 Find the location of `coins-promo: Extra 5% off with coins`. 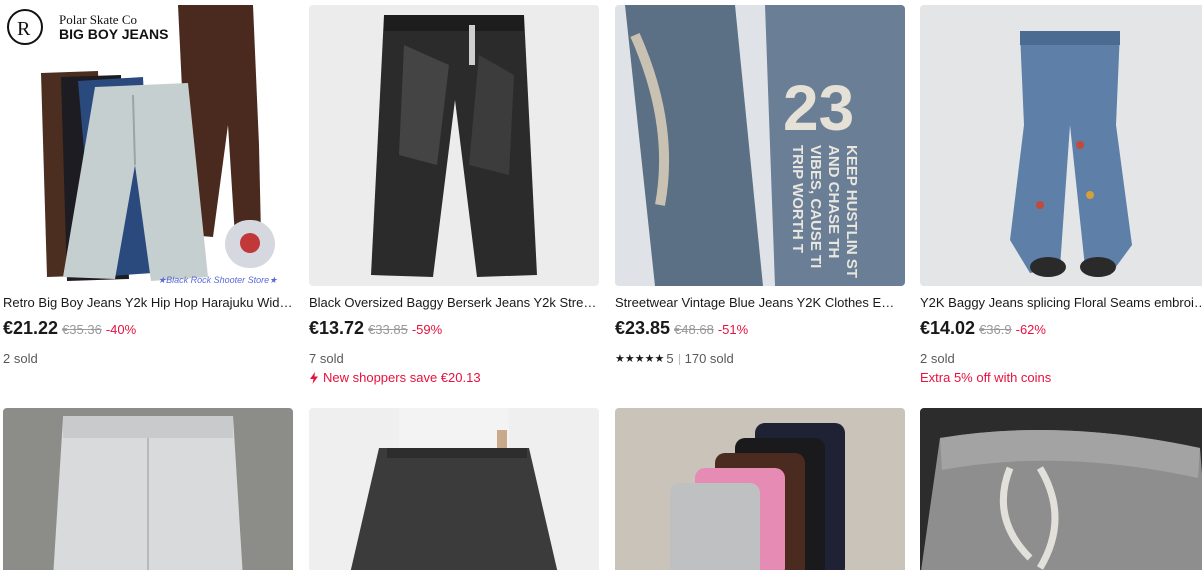

coins-promo: Extra 5% off with coins is located at coordinates (986, 377).